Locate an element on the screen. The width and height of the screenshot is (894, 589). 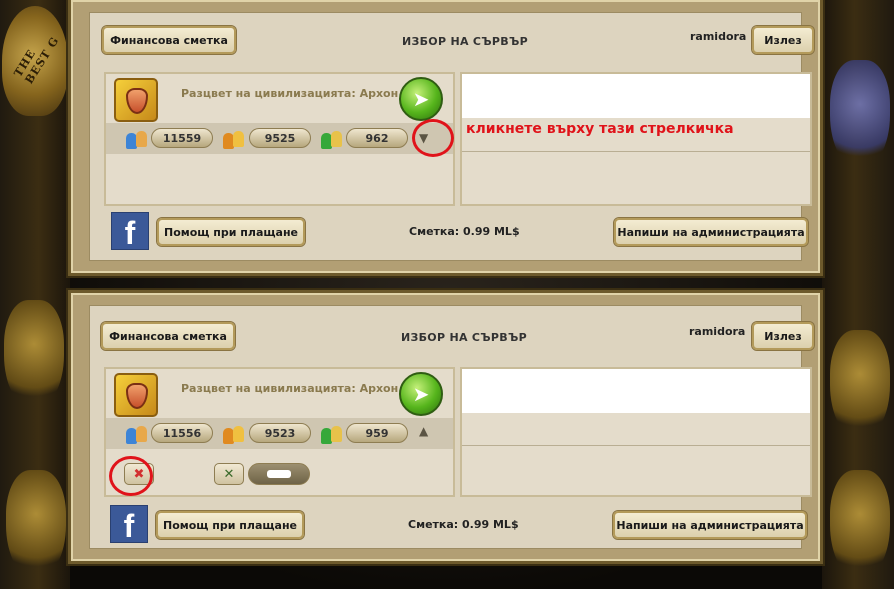
population-count: 9523 is located at coordinates (280, 433).